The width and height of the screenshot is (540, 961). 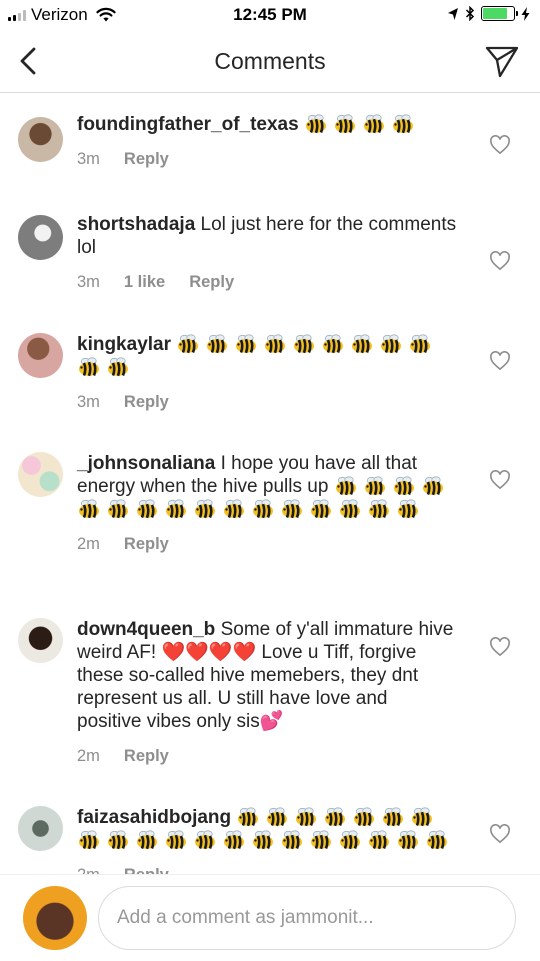 I want to click on location-arrow-icon, so click(x=453, y=13).